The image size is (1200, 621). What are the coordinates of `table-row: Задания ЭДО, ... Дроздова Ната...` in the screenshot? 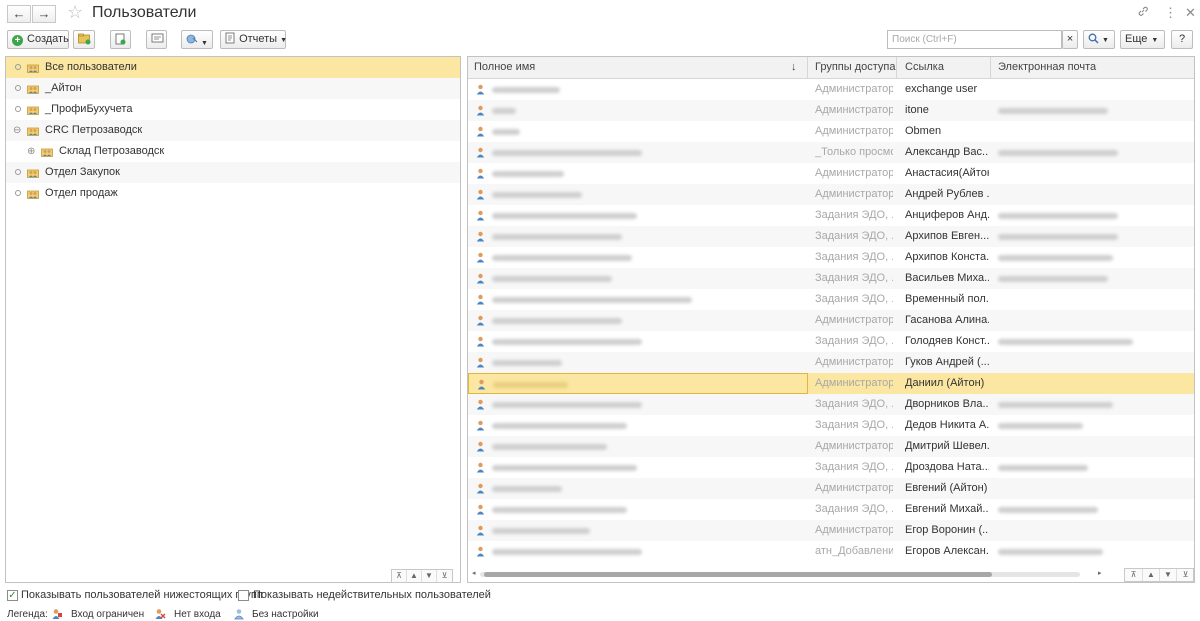 It's located at (831, 467).